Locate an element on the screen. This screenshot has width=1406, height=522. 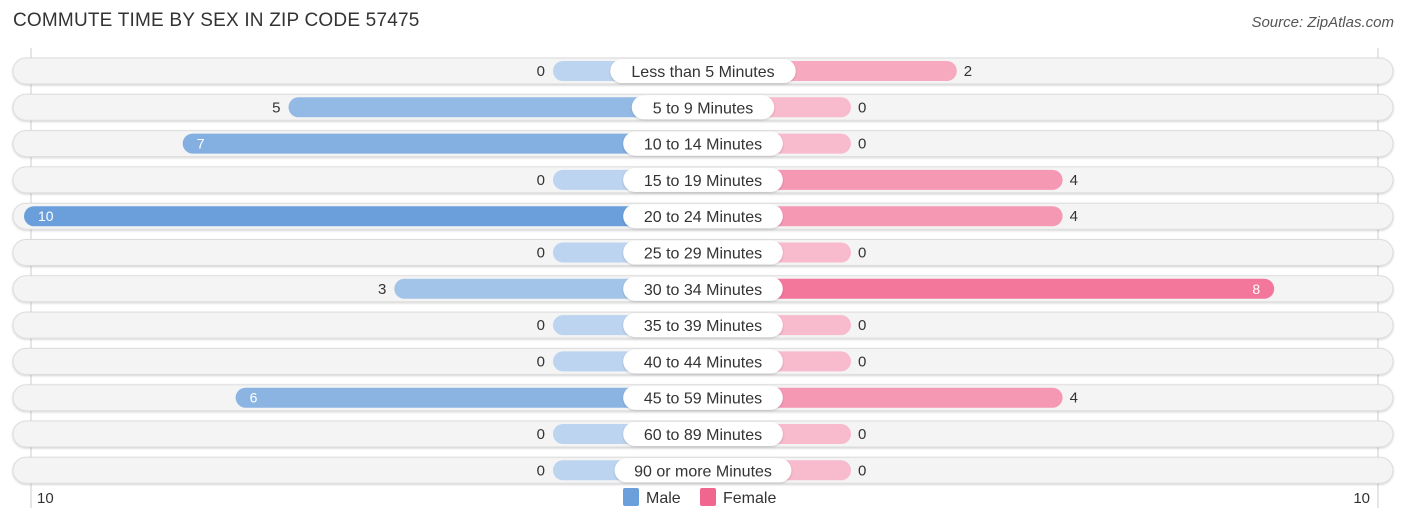
male-value-label: 6 is located at coordinates (254, 398).